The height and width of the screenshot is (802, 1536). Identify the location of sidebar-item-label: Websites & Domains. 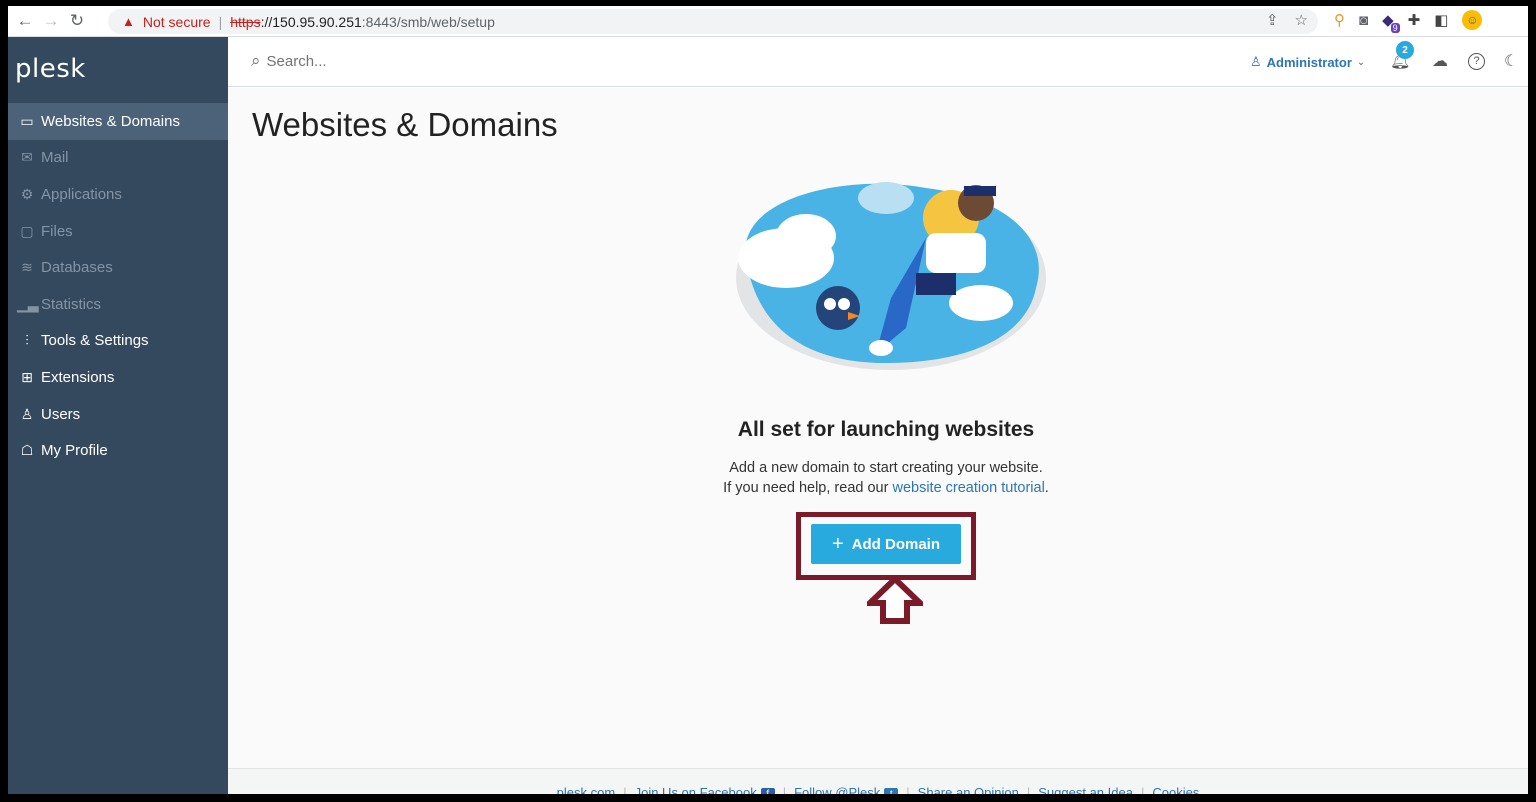
(110, 121).